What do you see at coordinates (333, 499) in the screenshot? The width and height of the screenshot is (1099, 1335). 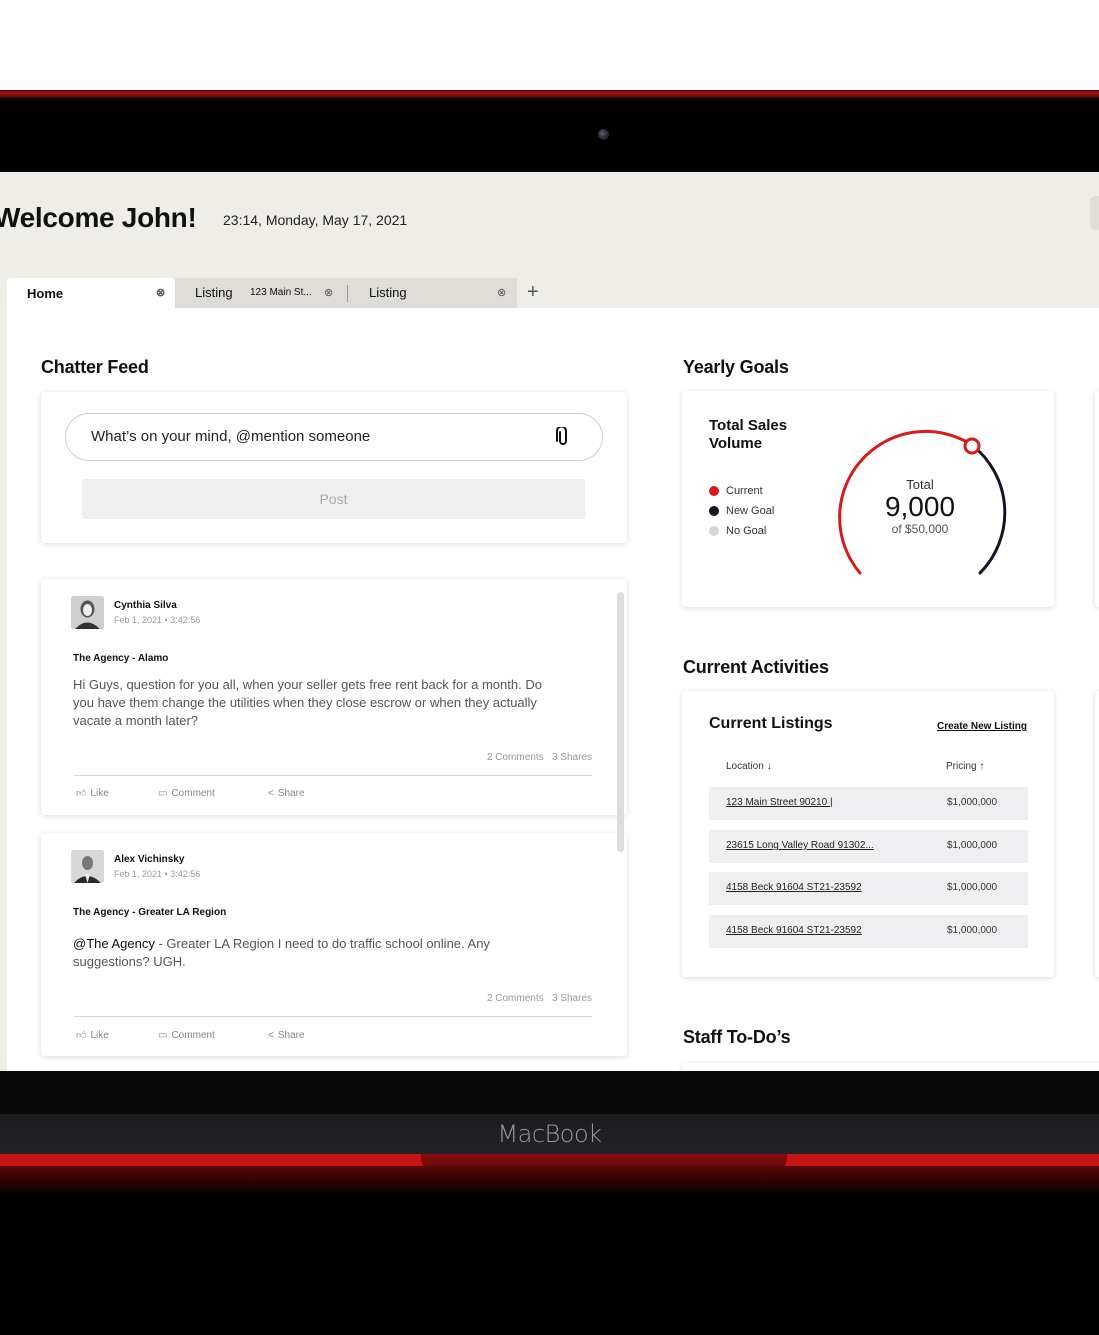 I see `post-button: Post` at bounding box center [333, 499].